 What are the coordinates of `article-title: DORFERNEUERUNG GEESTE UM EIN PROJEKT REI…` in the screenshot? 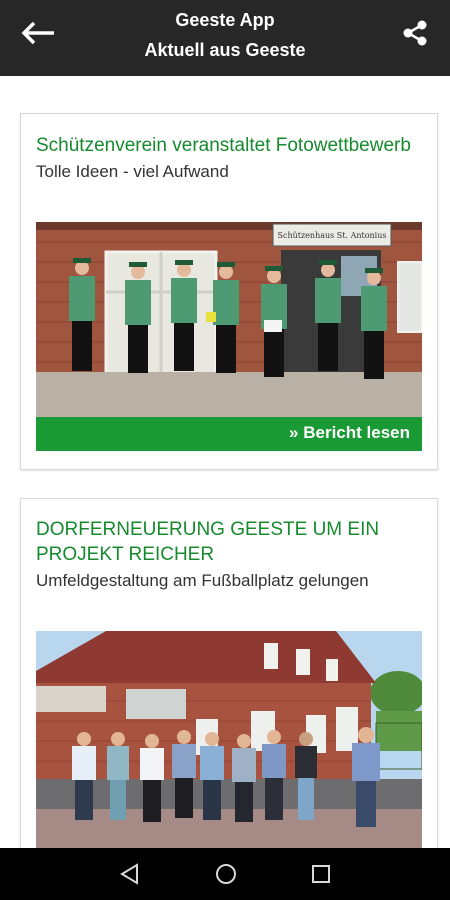 It's located at (229, 542).